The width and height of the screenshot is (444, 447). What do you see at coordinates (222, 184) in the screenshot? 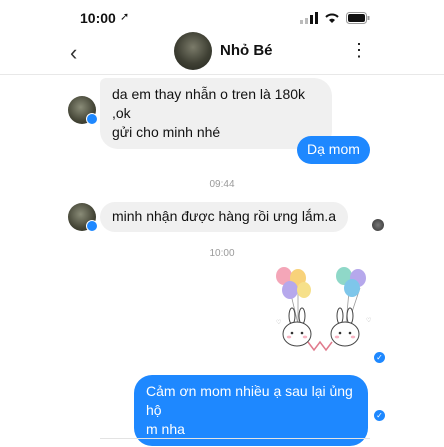
I see `timestamp: 09:44` at bounding box center [222, 184].